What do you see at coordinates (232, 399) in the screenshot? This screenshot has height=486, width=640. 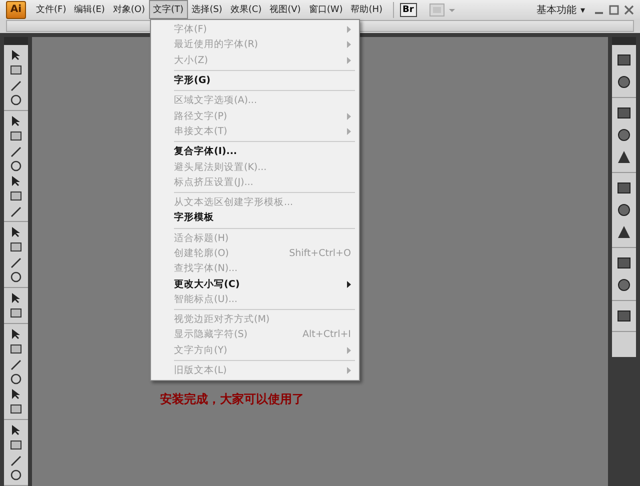 I see `canvas-message: 安装完成，大家可以使用了` at bounding box center [232, 399].